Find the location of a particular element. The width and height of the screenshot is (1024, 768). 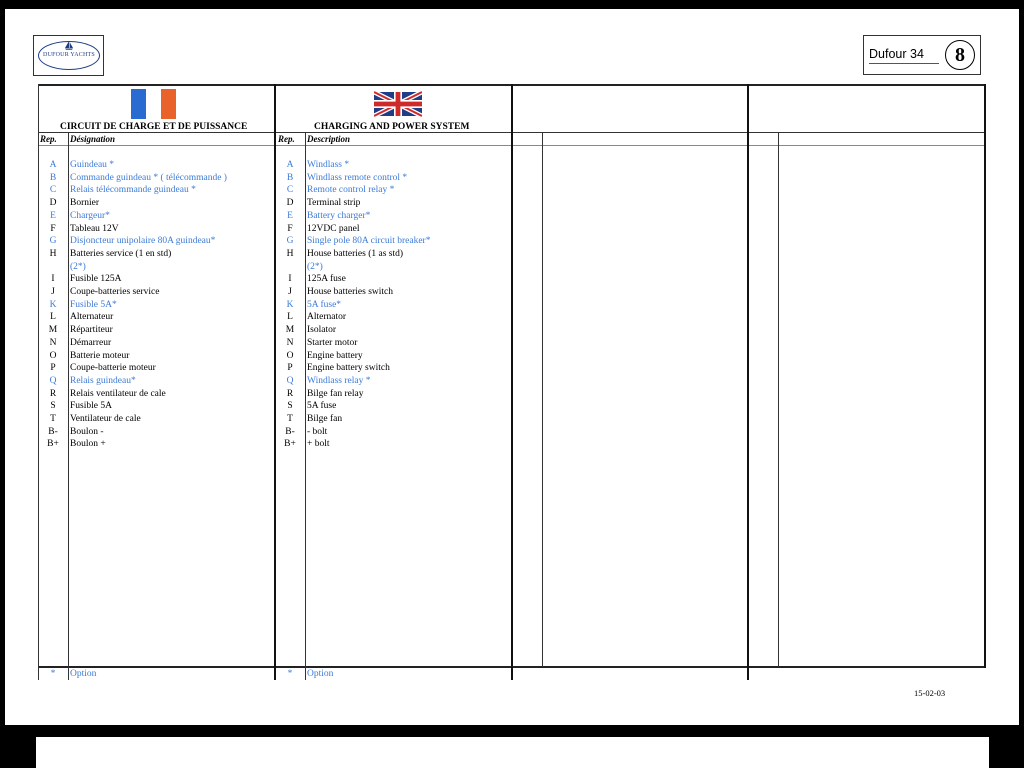

col-border-right is located at coordinates (985, 376).